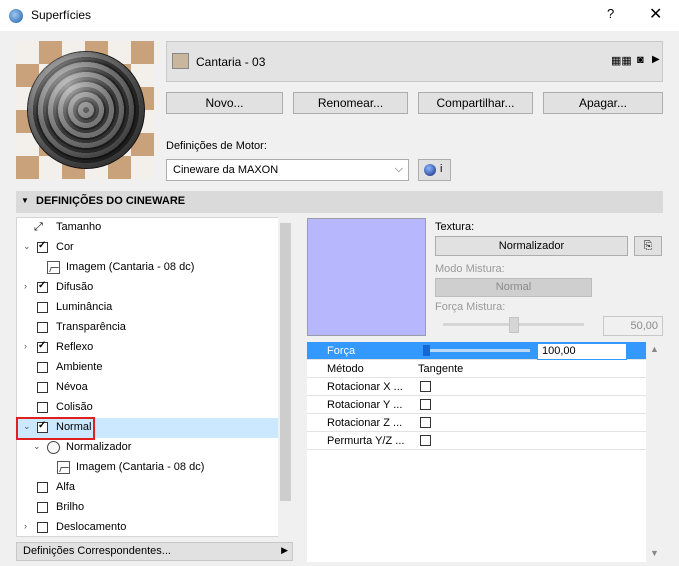 The height and width of the screenshot is (566, 679). I want to click on tree-label: Deslocamento, so click(91, 527).